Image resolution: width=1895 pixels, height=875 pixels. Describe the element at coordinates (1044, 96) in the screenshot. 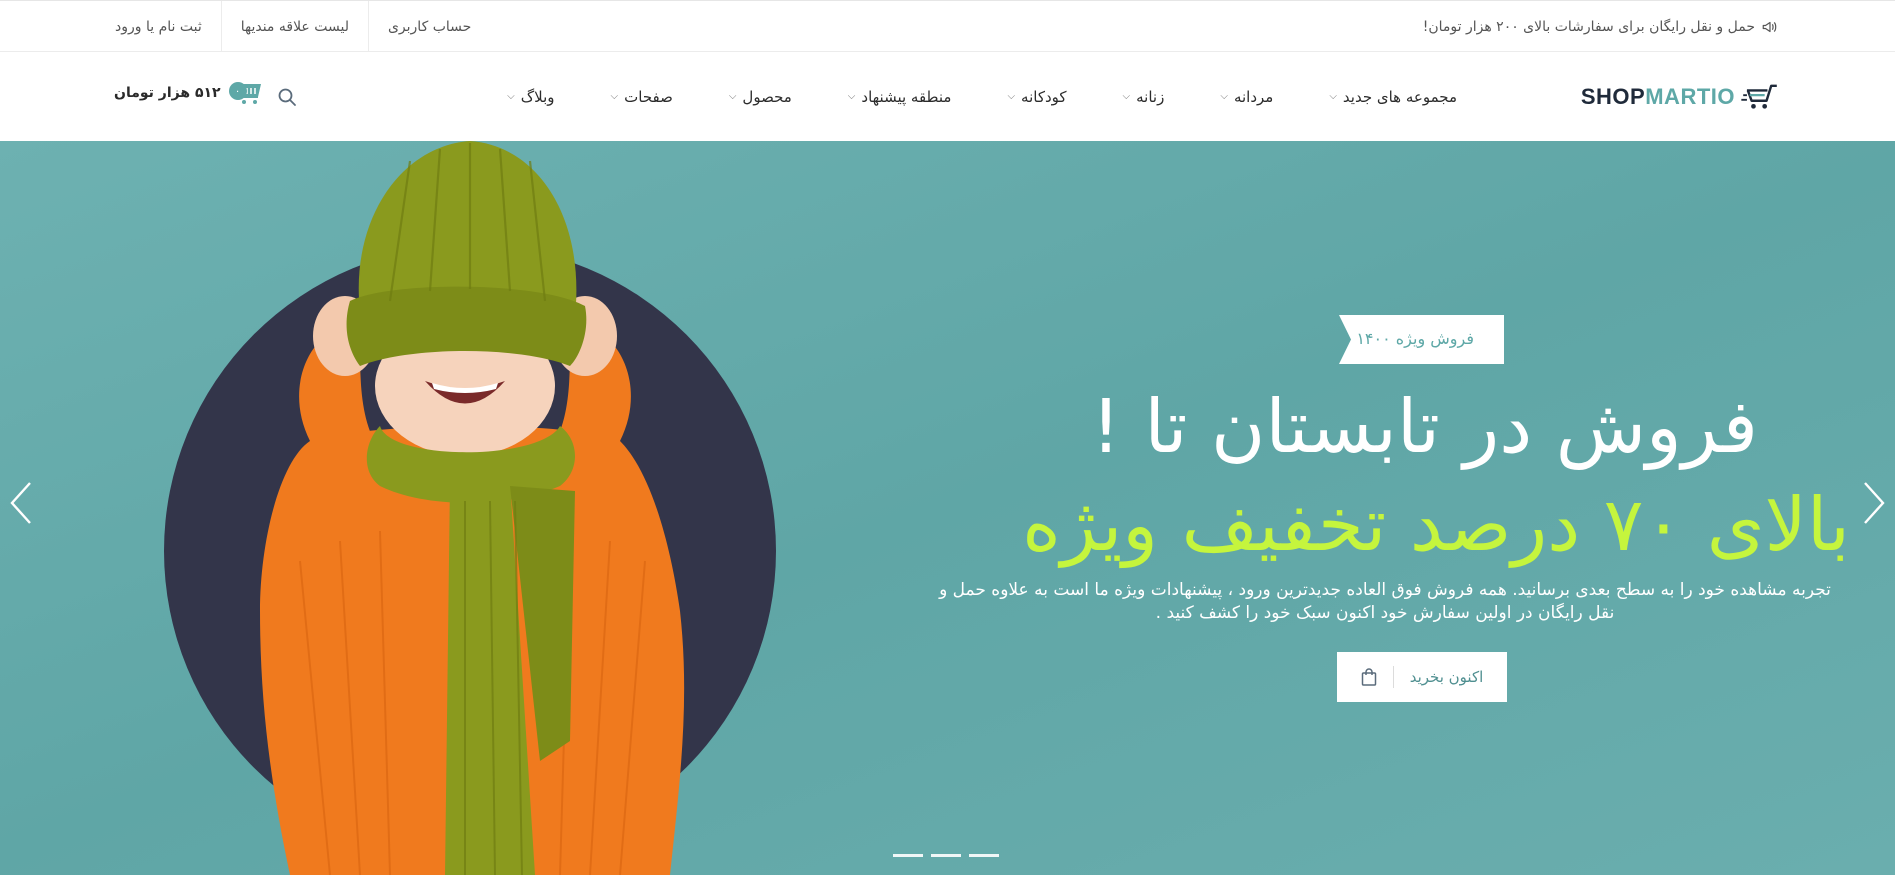

I see `nav-label: کودکانه` at that location.